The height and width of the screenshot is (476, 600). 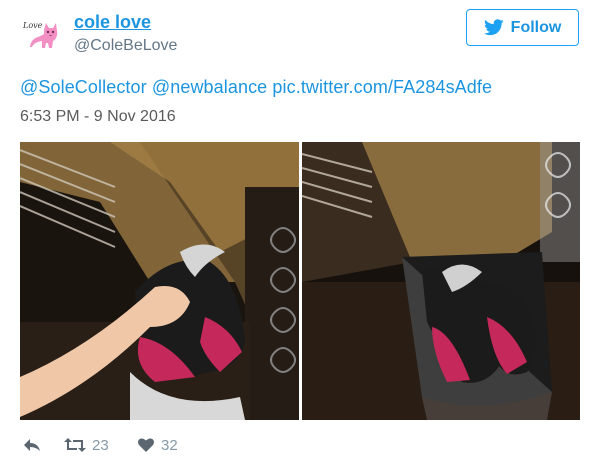 What do you see at coordinates (146, 445) in the screenshot?
I see `heart-icon` at bounding box center [146, 445].